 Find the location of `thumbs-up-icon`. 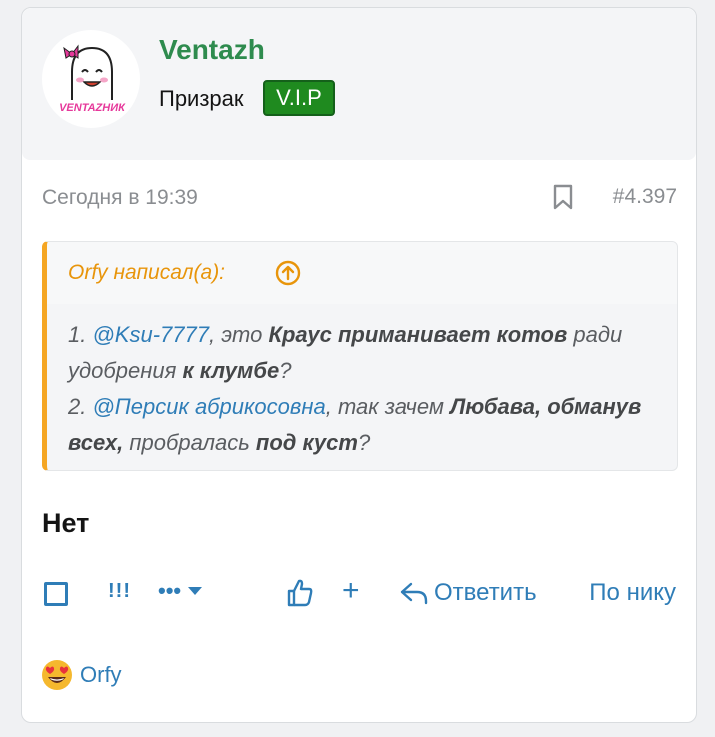

thumbs-up-icon is located at coordinates (300, 593).